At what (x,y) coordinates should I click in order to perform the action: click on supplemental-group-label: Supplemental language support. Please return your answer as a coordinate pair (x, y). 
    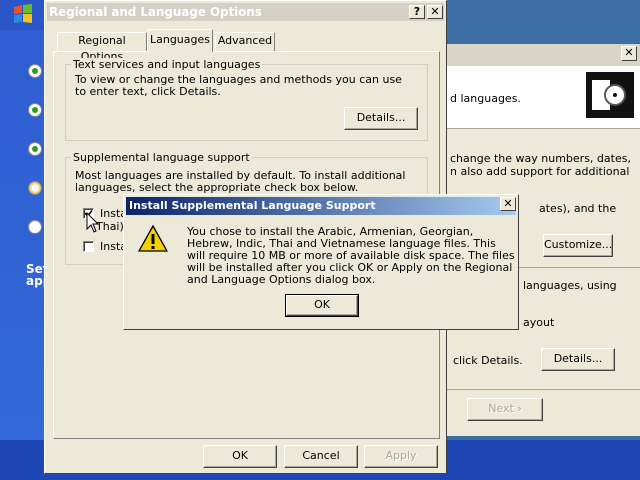
    Looking at the image, I should click on (161, 157).